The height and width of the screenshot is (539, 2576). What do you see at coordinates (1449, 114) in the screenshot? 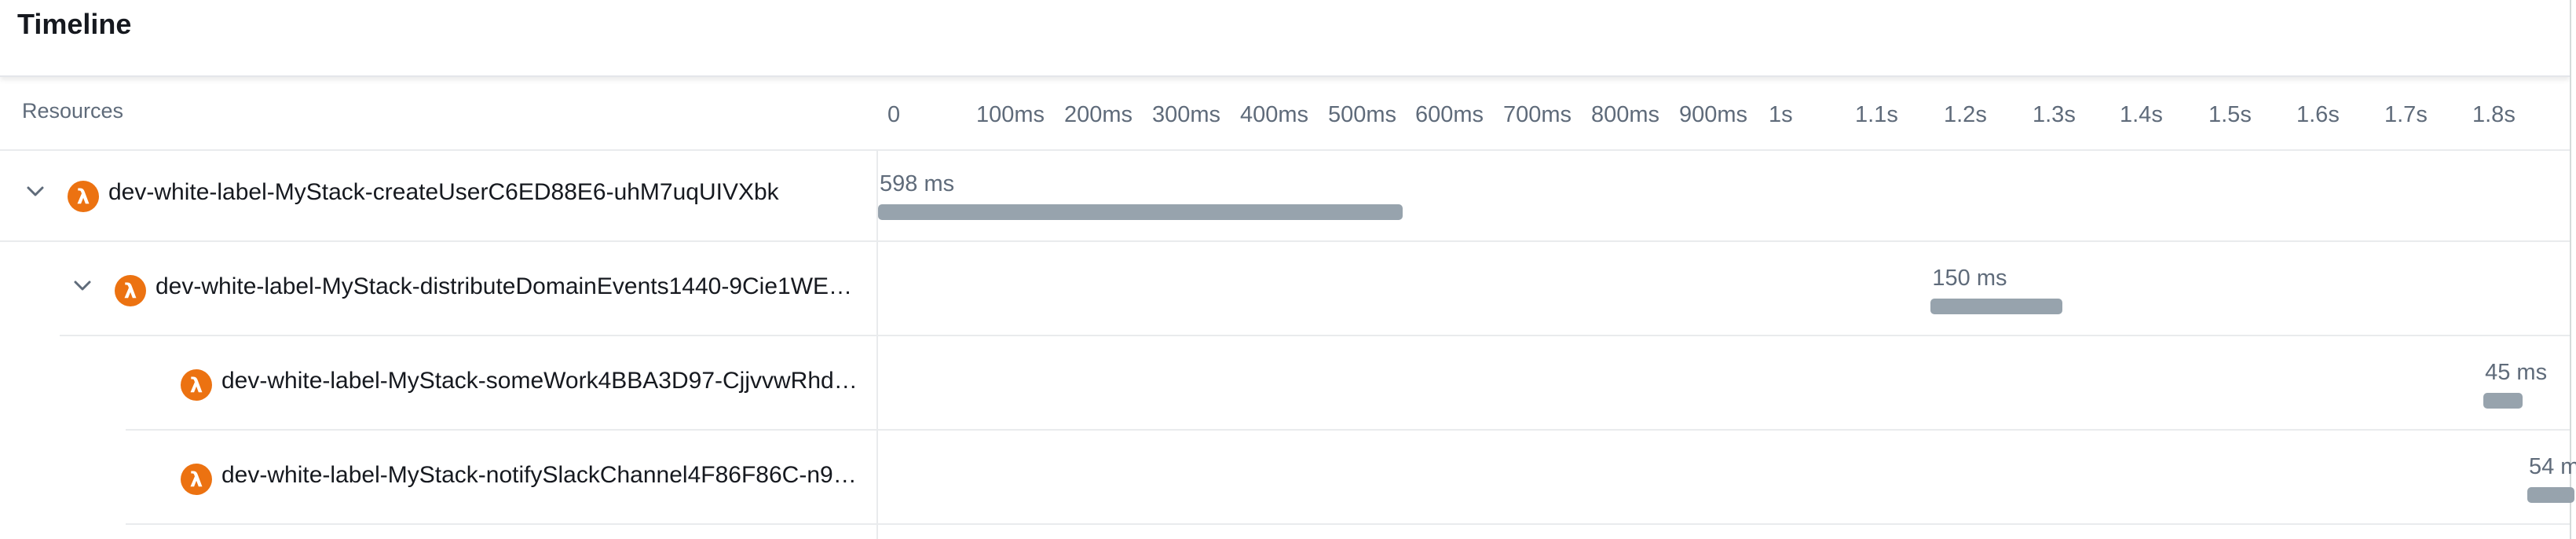
I see `time-tick: 600ms` at bounding box center [1449, 114].